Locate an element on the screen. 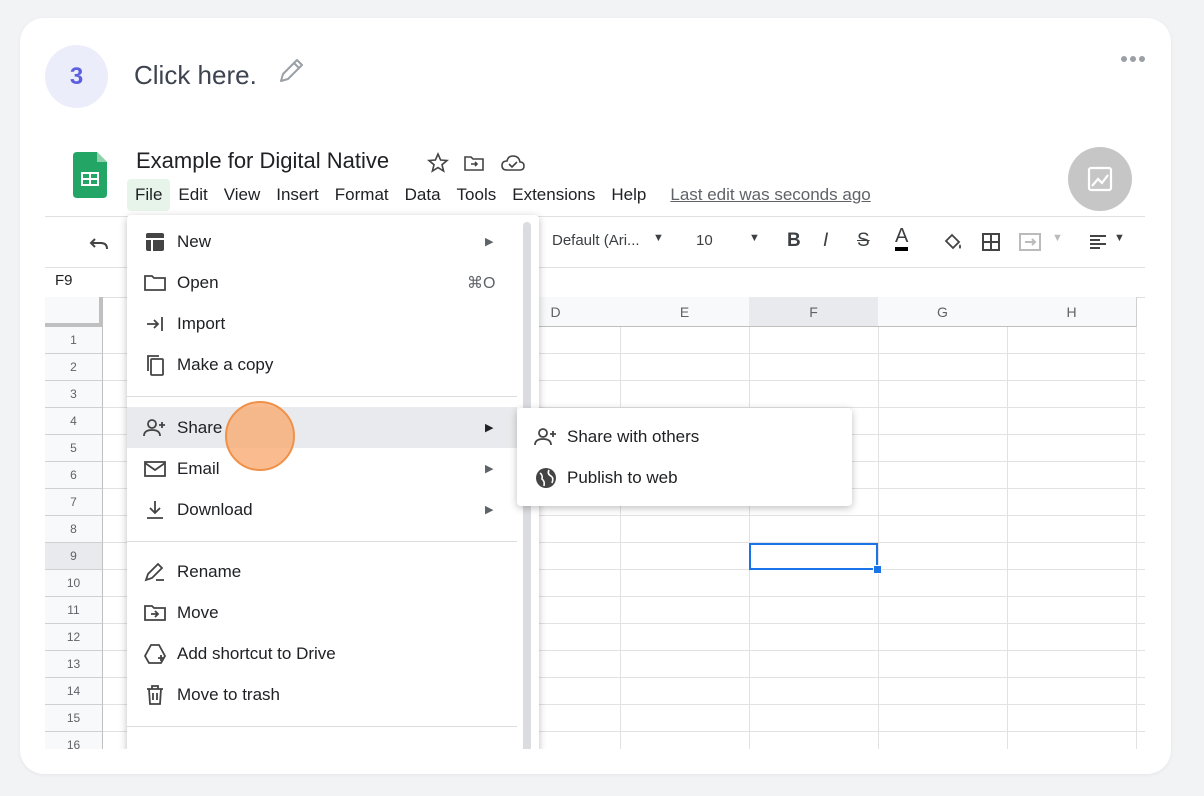 Image resolution: width=1204 pixels, height=796 pixels. folder-icon is located at coordinates (155, 282).